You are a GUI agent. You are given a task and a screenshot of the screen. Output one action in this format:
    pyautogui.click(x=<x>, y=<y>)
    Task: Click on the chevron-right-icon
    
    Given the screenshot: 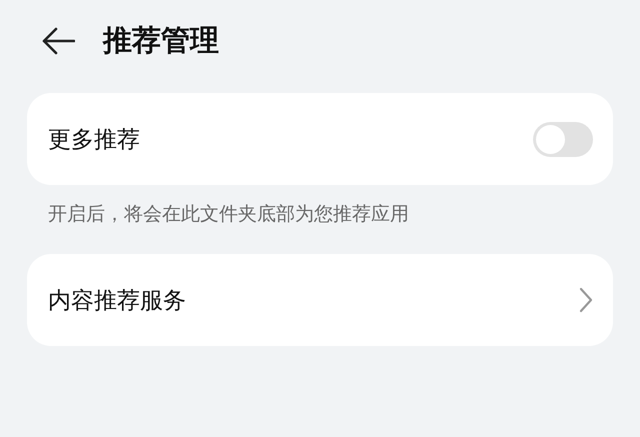 What is the action you would take?
    pyautogui.click(x=586, y=300)
    